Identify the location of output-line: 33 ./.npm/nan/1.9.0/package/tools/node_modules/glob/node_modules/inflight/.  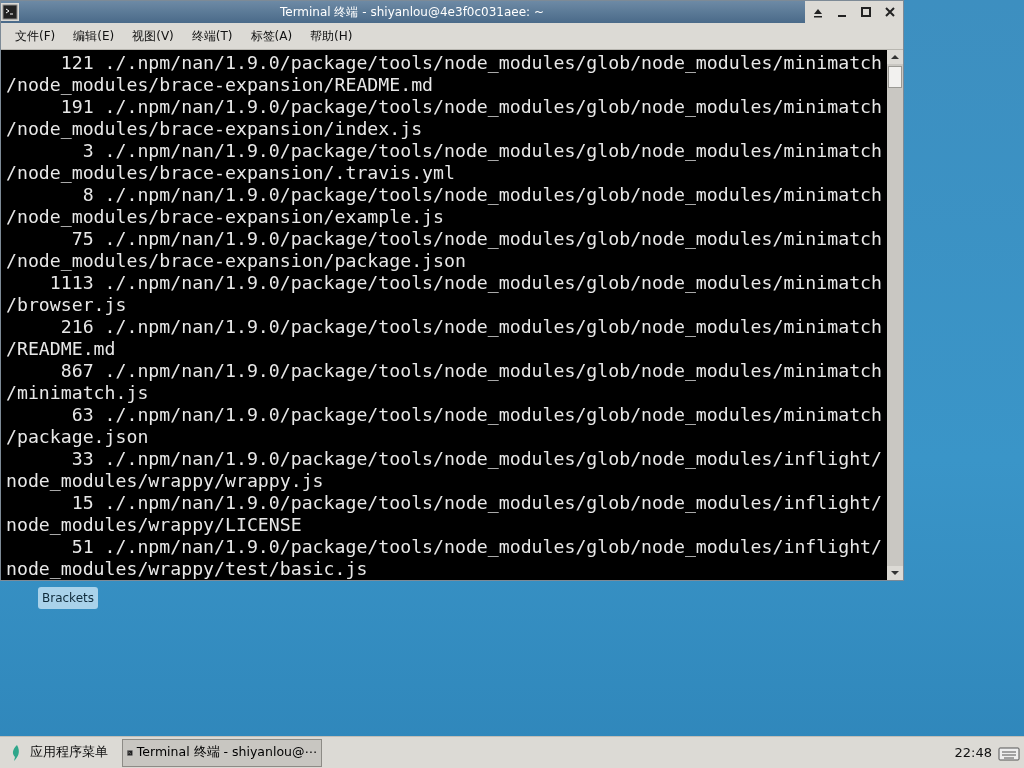
(476, 459).